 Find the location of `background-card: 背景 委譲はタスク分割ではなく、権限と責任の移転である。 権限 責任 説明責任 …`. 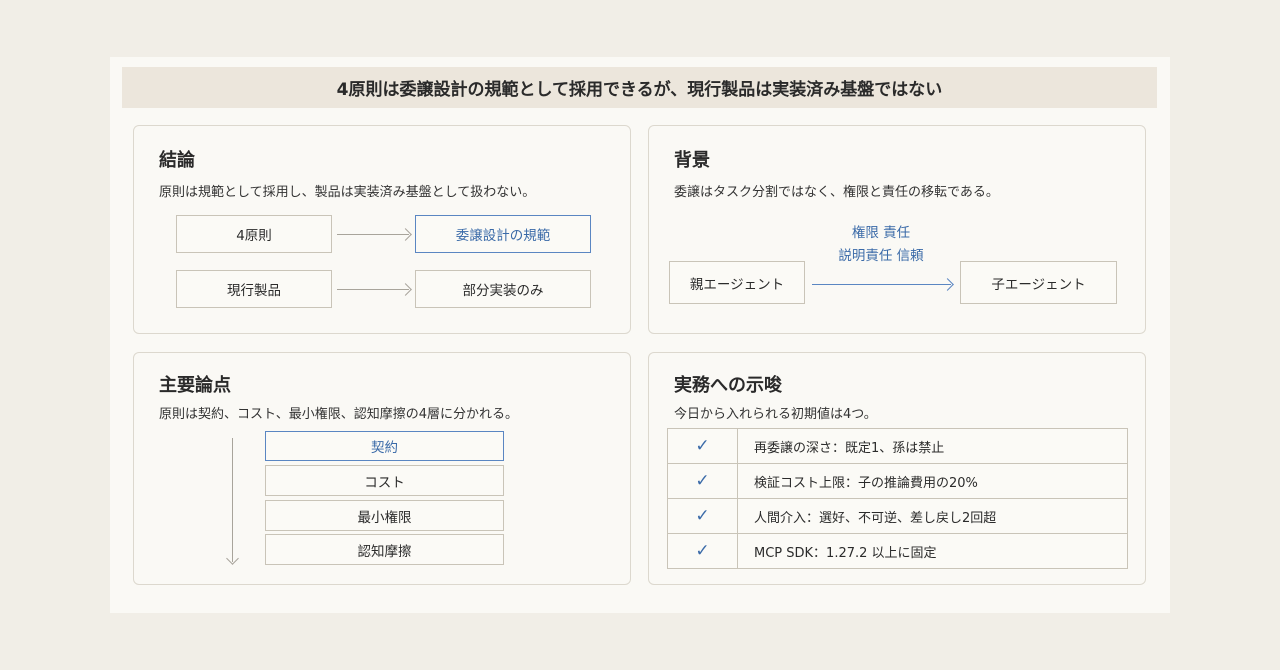

background-card: 背景 委譲はタスク分割ではなく、権限と責任の移転である。 権限 責任 説明責任 … is located at coordinates (897, 229).